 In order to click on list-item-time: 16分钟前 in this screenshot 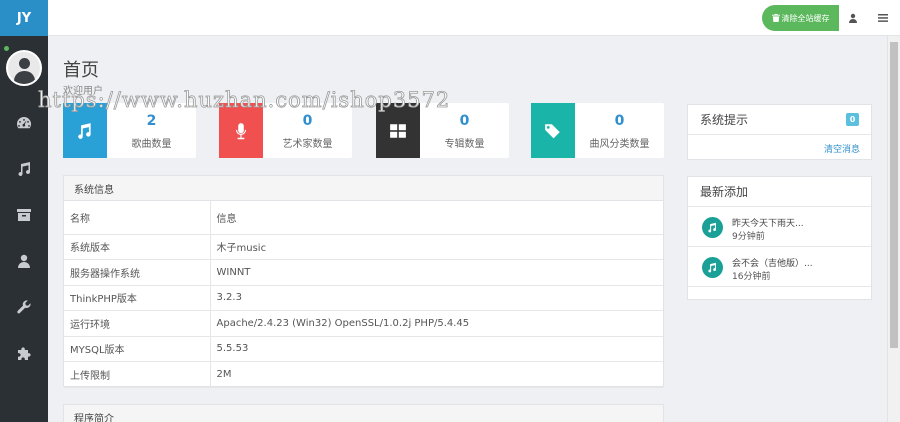, I will do `click(751, 277)`.